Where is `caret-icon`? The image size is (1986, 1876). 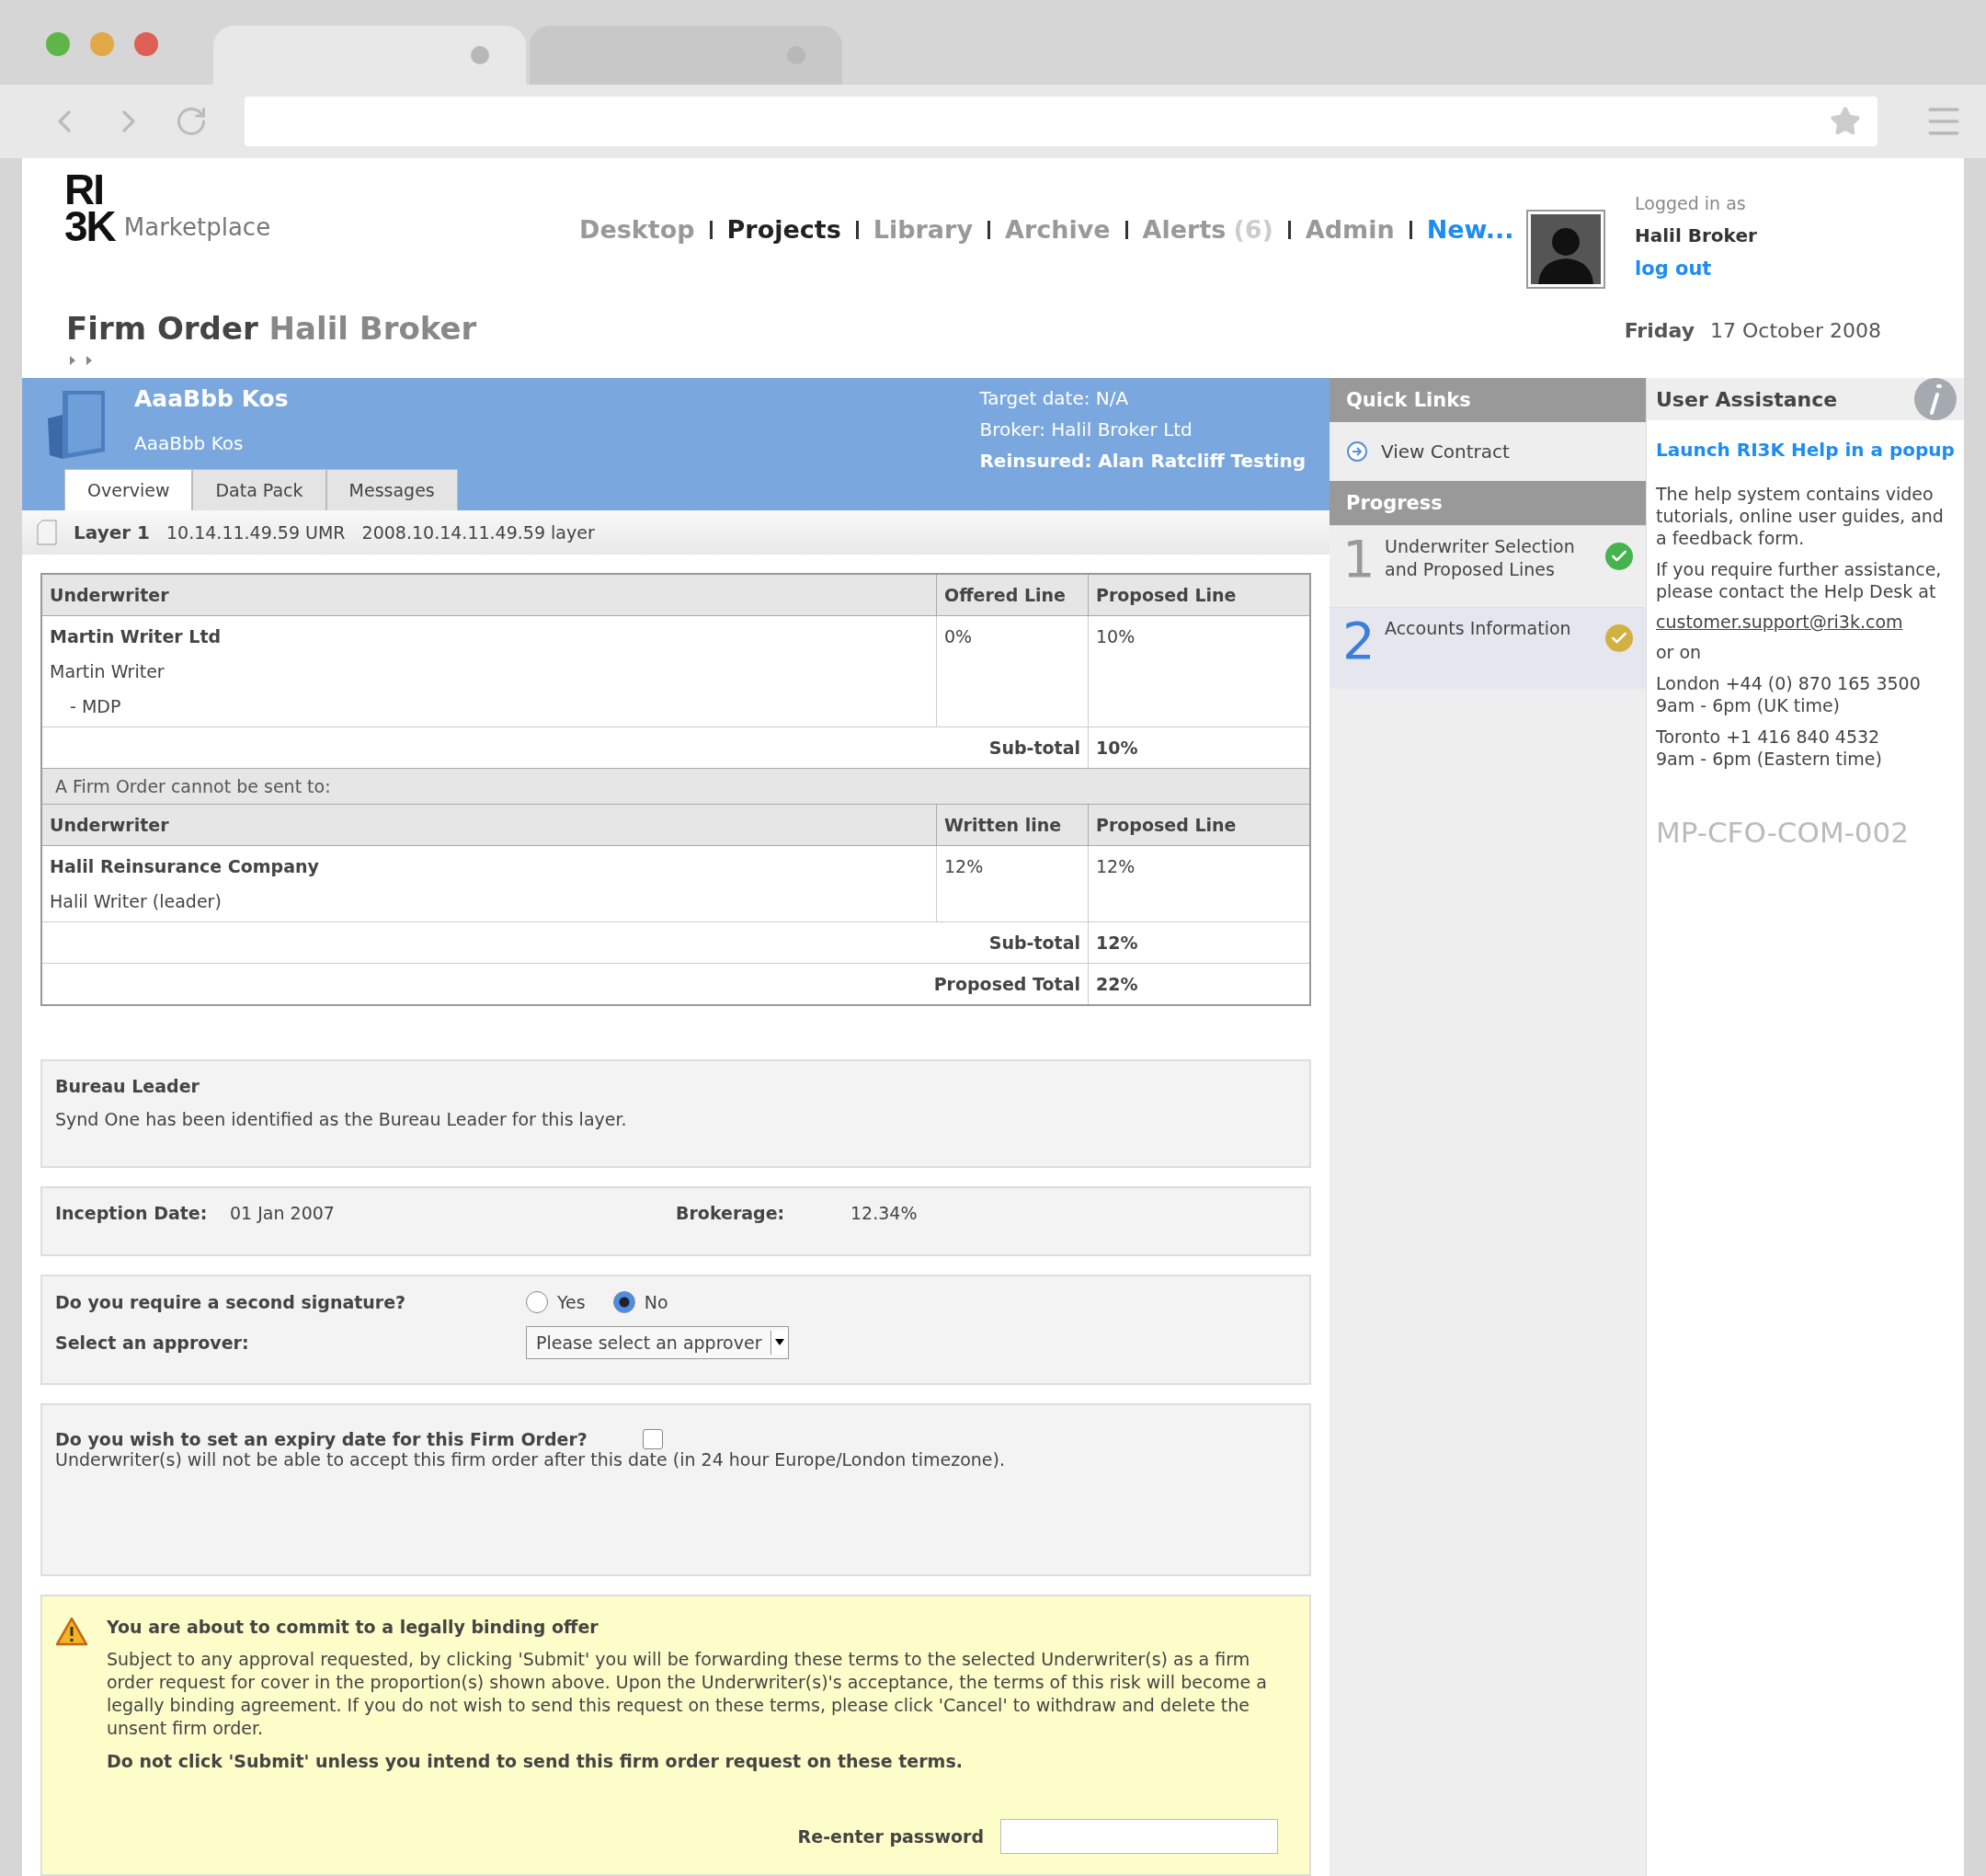
caret-icon is located at coordinates (780, 1342).